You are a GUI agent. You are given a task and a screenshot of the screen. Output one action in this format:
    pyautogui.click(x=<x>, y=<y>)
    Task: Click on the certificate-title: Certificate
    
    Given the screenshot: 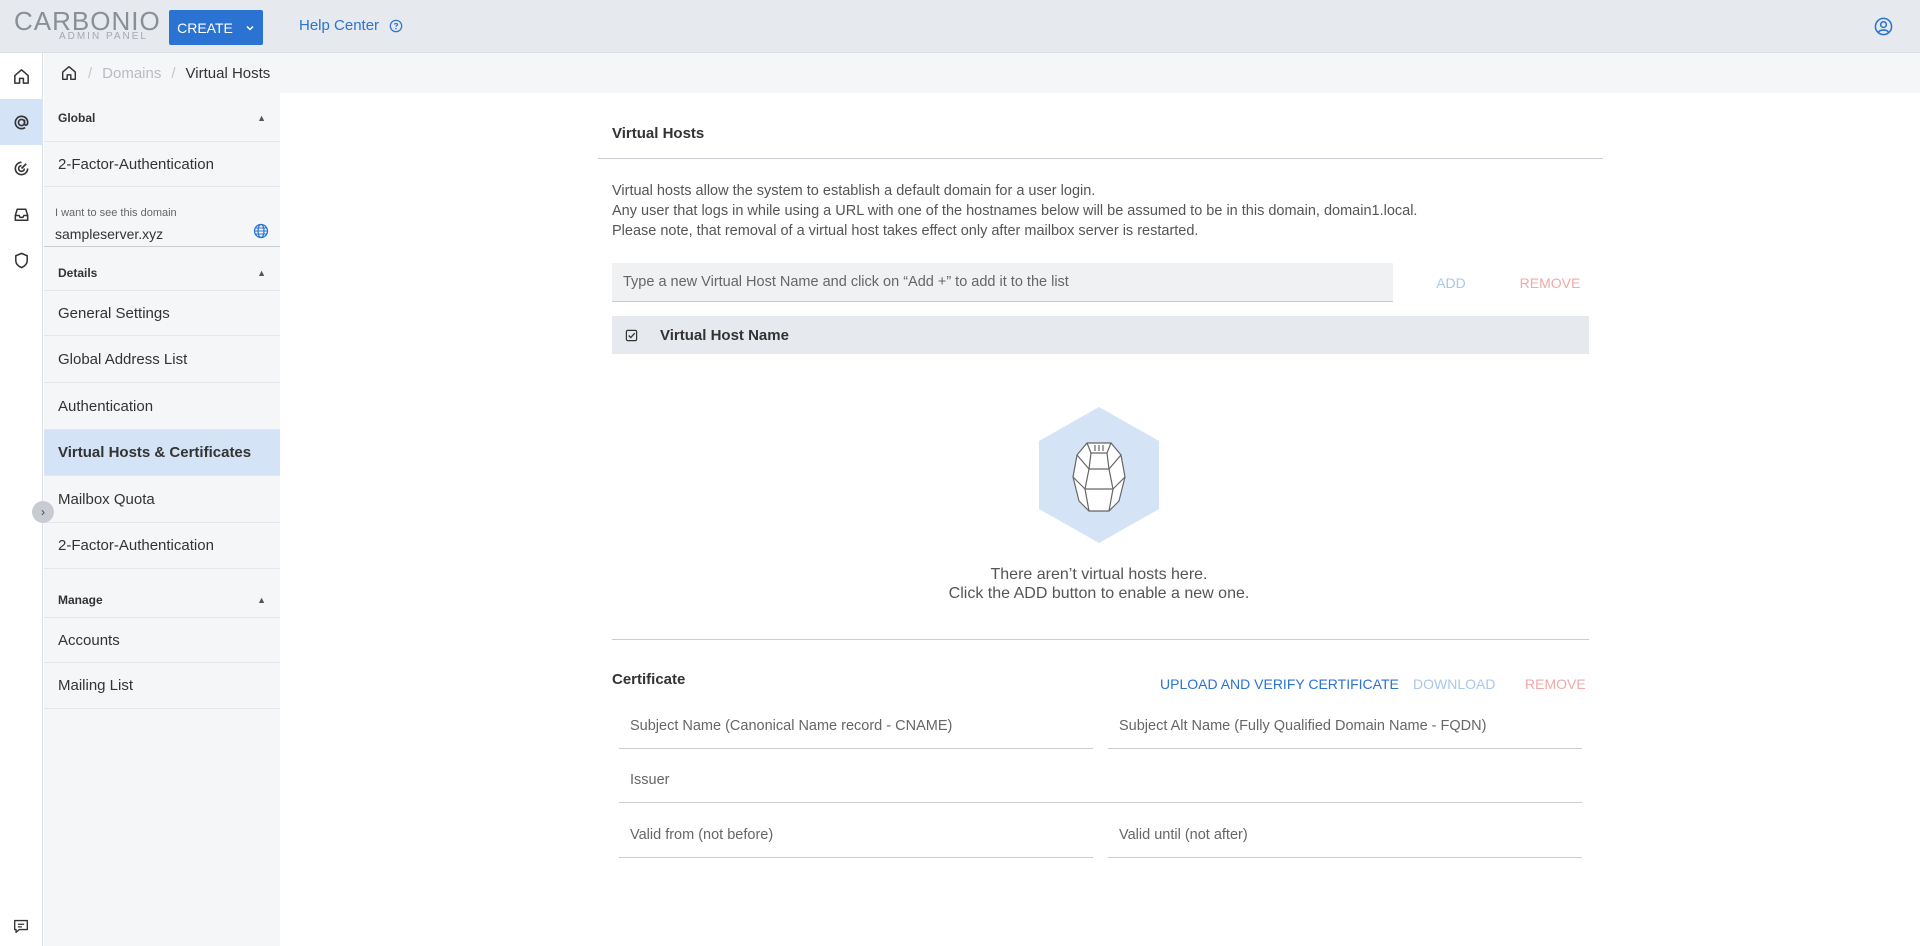 What is the action you would take?
    pyautogui.click(x=649, y=679)
    